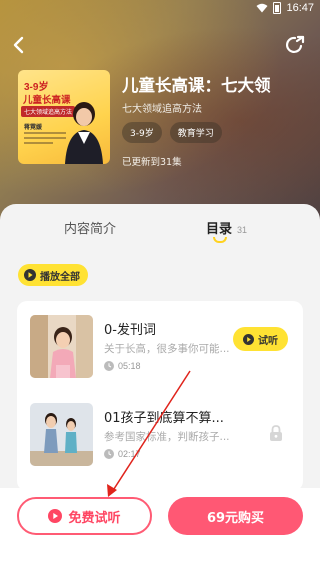 The width and height of the screenshot is (320, 568). I want to click on buy-label: 69元购买, so click(235, 518).